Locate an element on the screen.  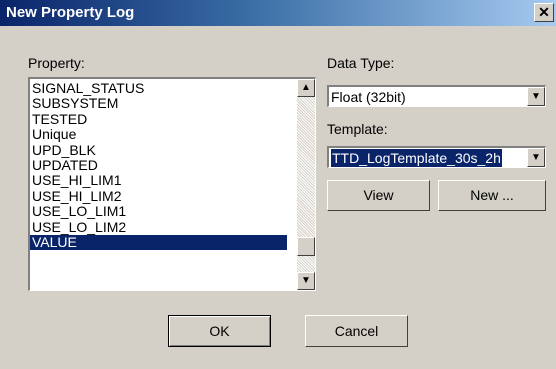
scroll-up-arrow-icon: ▲ is located at coordinates (306, 87).